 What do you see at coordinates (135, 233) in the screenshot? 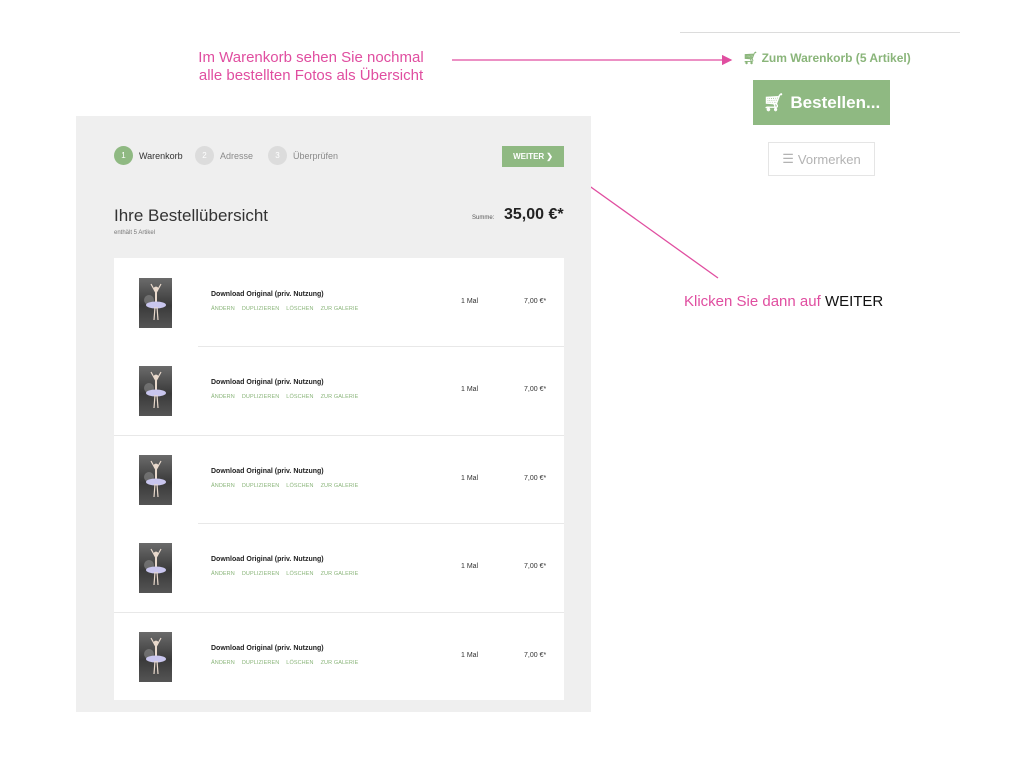
I see `item-count-subtitle: enthält 5 Artikel` at bounding box center [135, 233].